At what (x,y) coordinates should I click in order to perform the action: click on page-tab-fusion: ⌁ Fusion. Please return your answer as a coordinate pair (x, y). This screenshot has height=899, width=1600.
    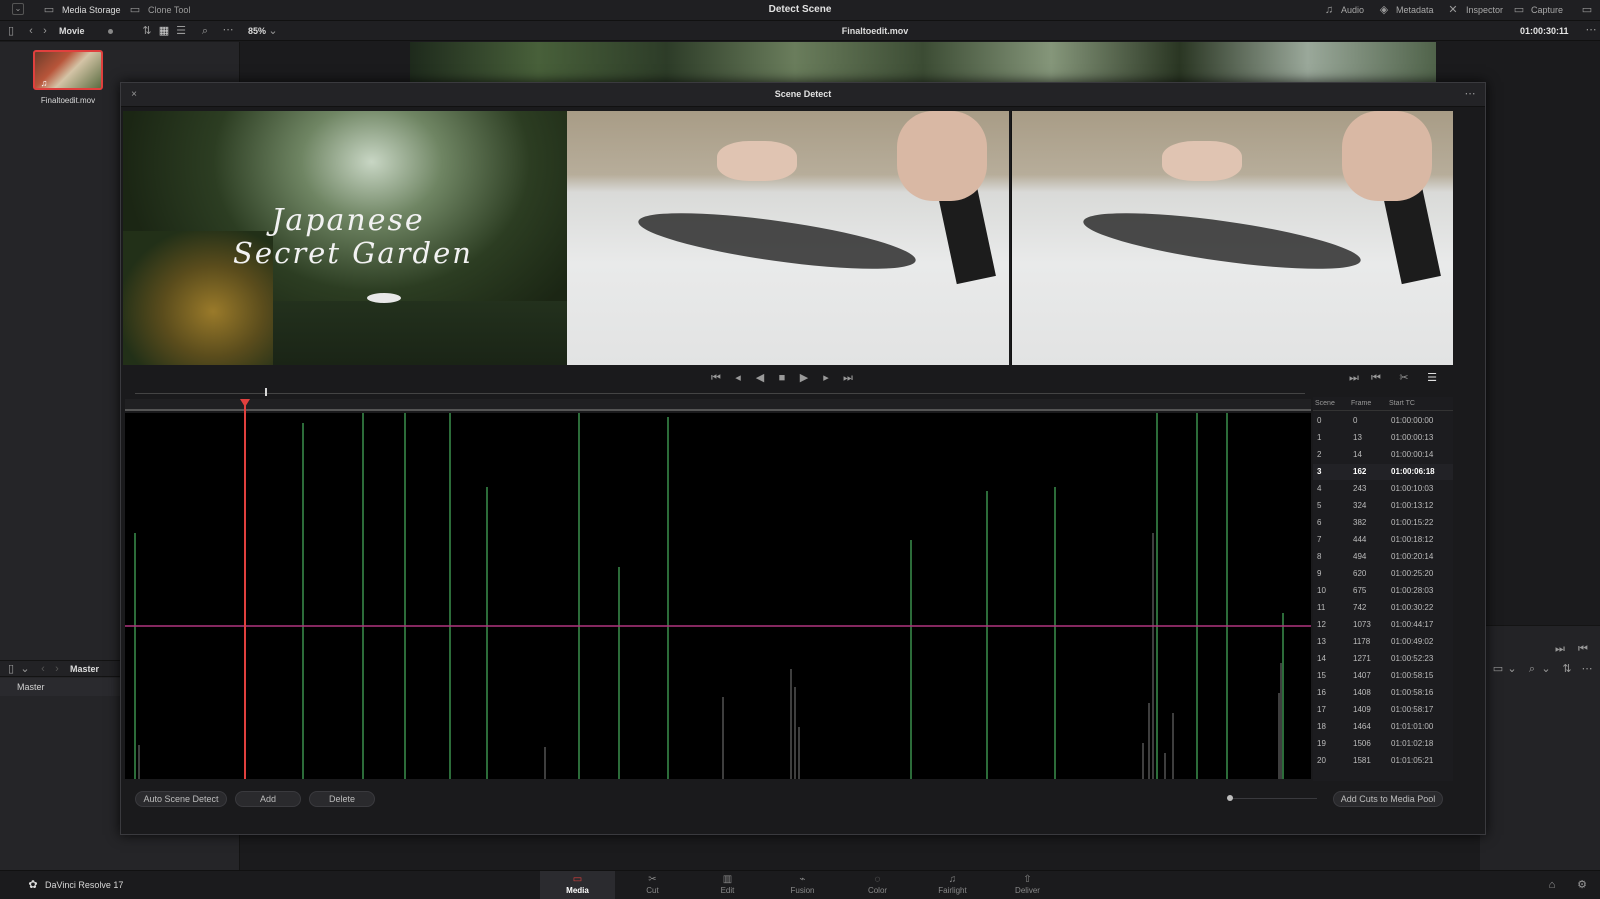
    Looking at the image, I should click on (802, 885).